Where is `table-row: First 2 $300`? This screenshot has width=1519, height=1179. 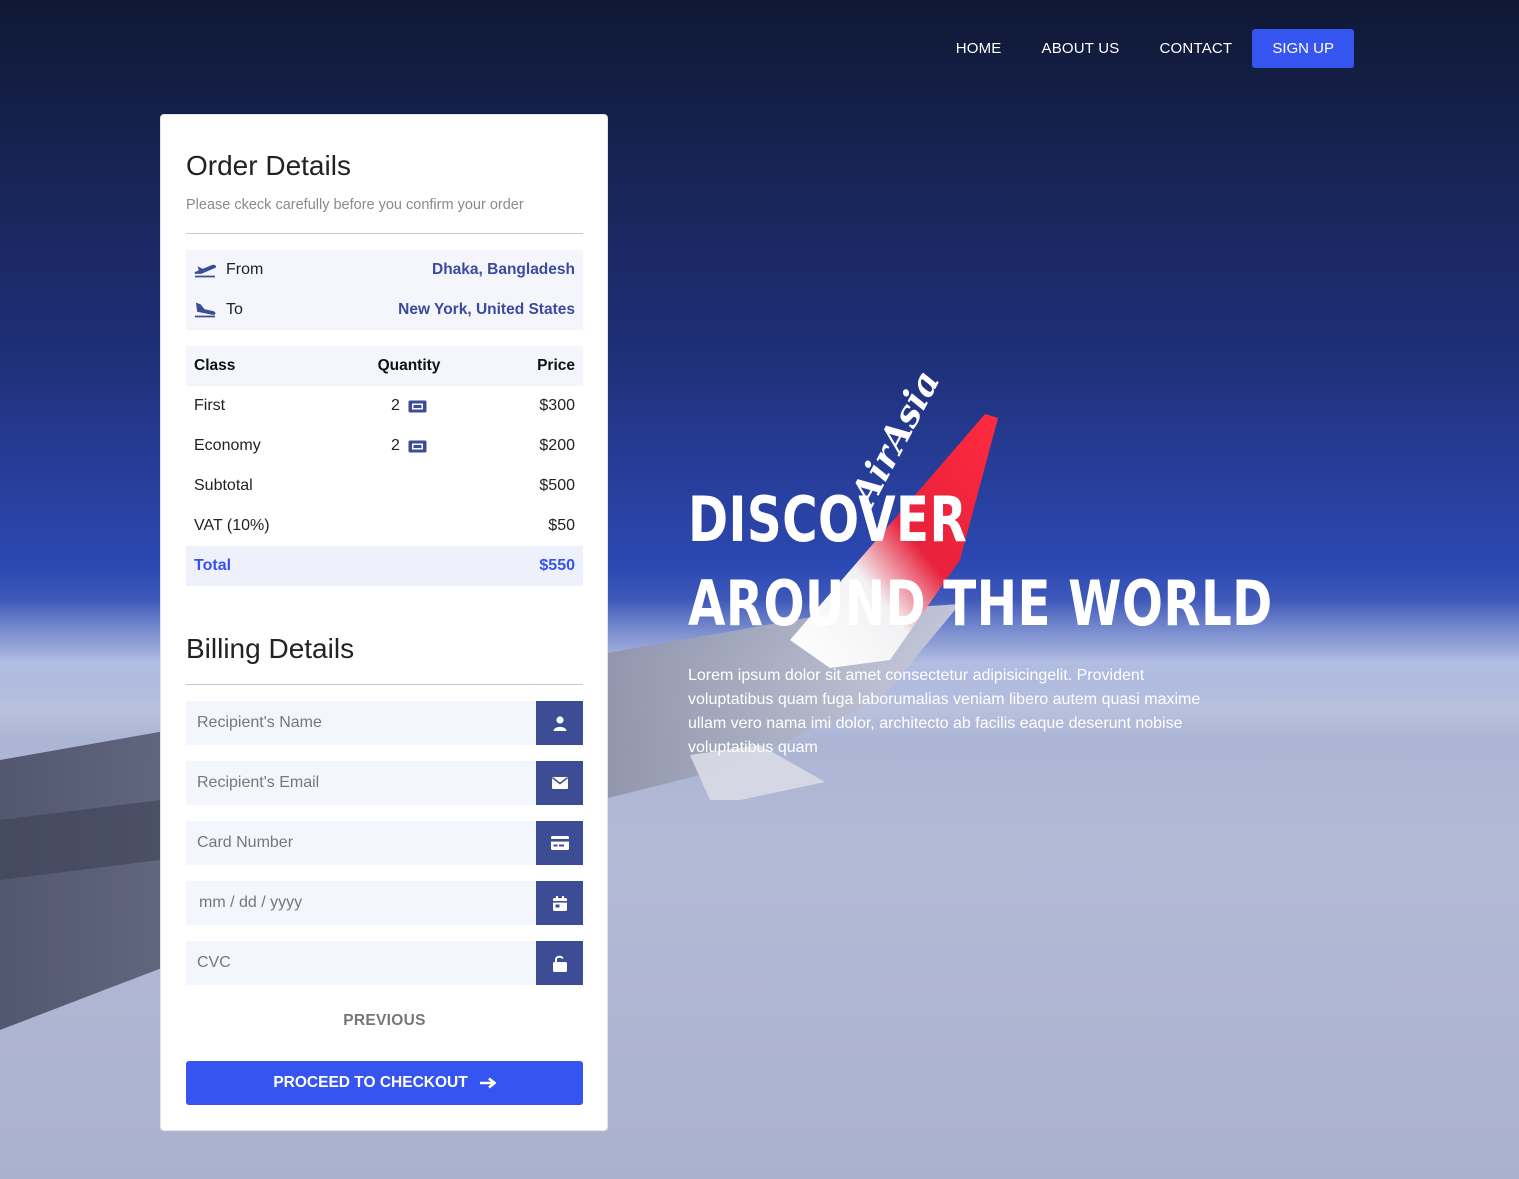 table-row: First 2 $300 is located at coordinates (384, 406).